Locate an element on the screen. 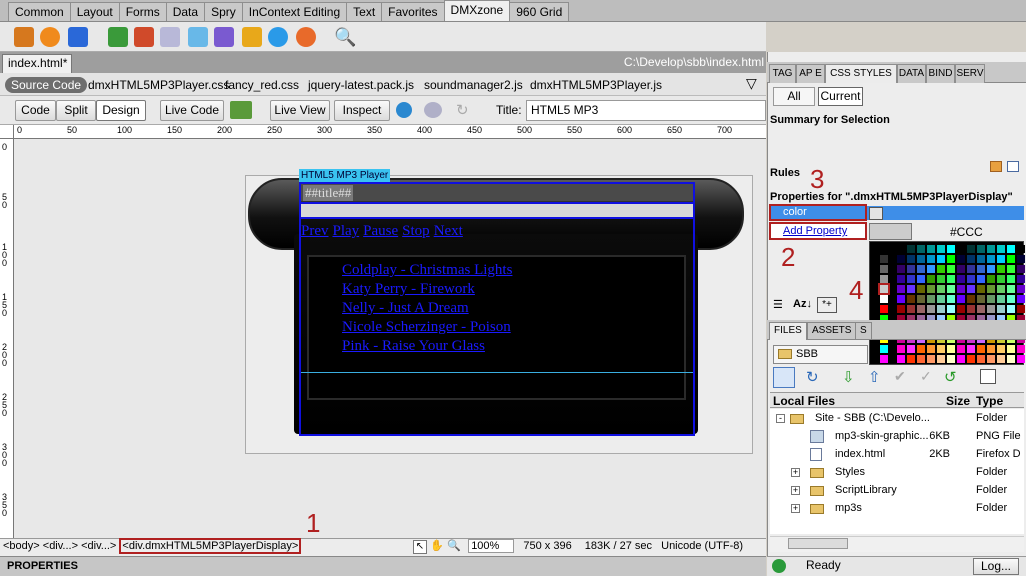  tab-layout: Layout is located at coordinates (94, 11).